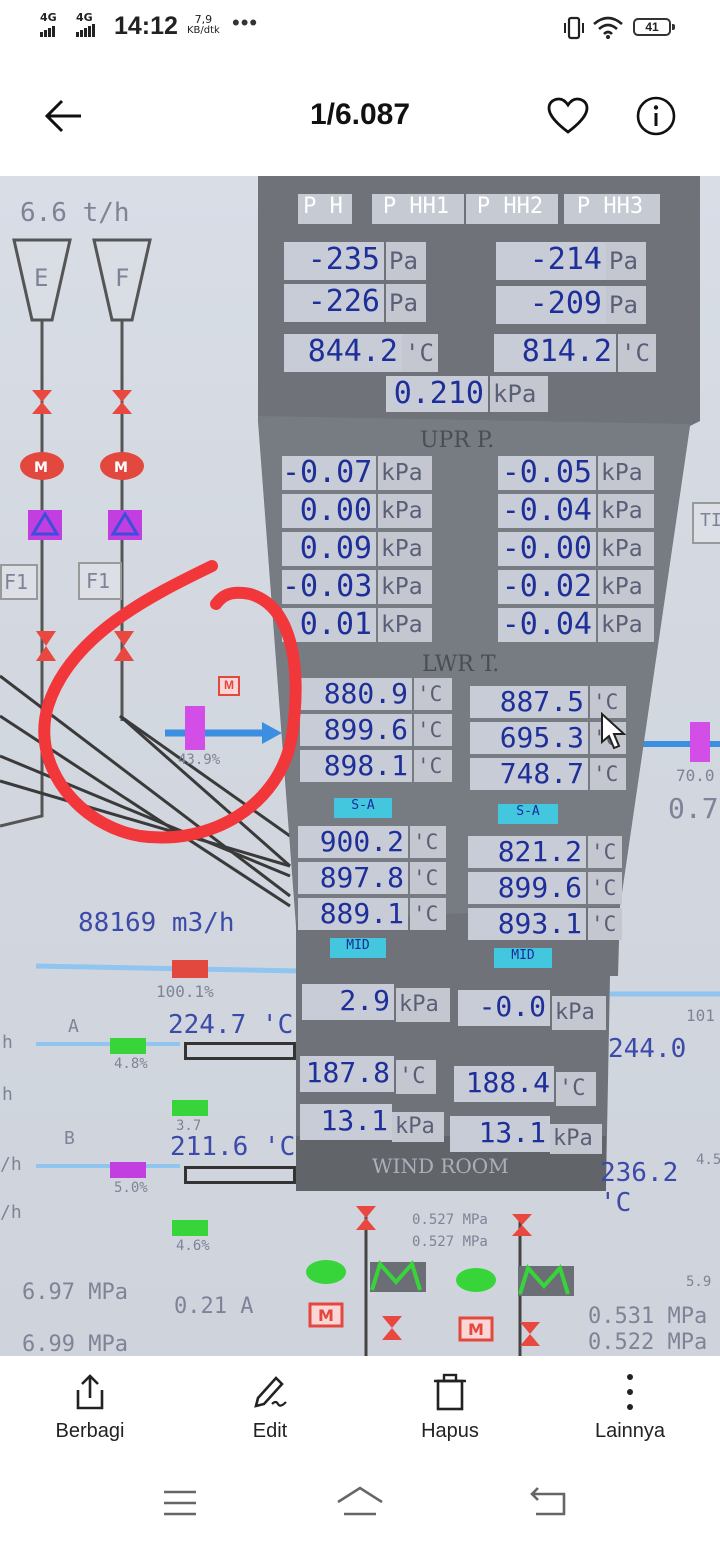 This screenshot has width=720, height=1544. I want to click on mouse-cursor-icon, so click(613, 731).